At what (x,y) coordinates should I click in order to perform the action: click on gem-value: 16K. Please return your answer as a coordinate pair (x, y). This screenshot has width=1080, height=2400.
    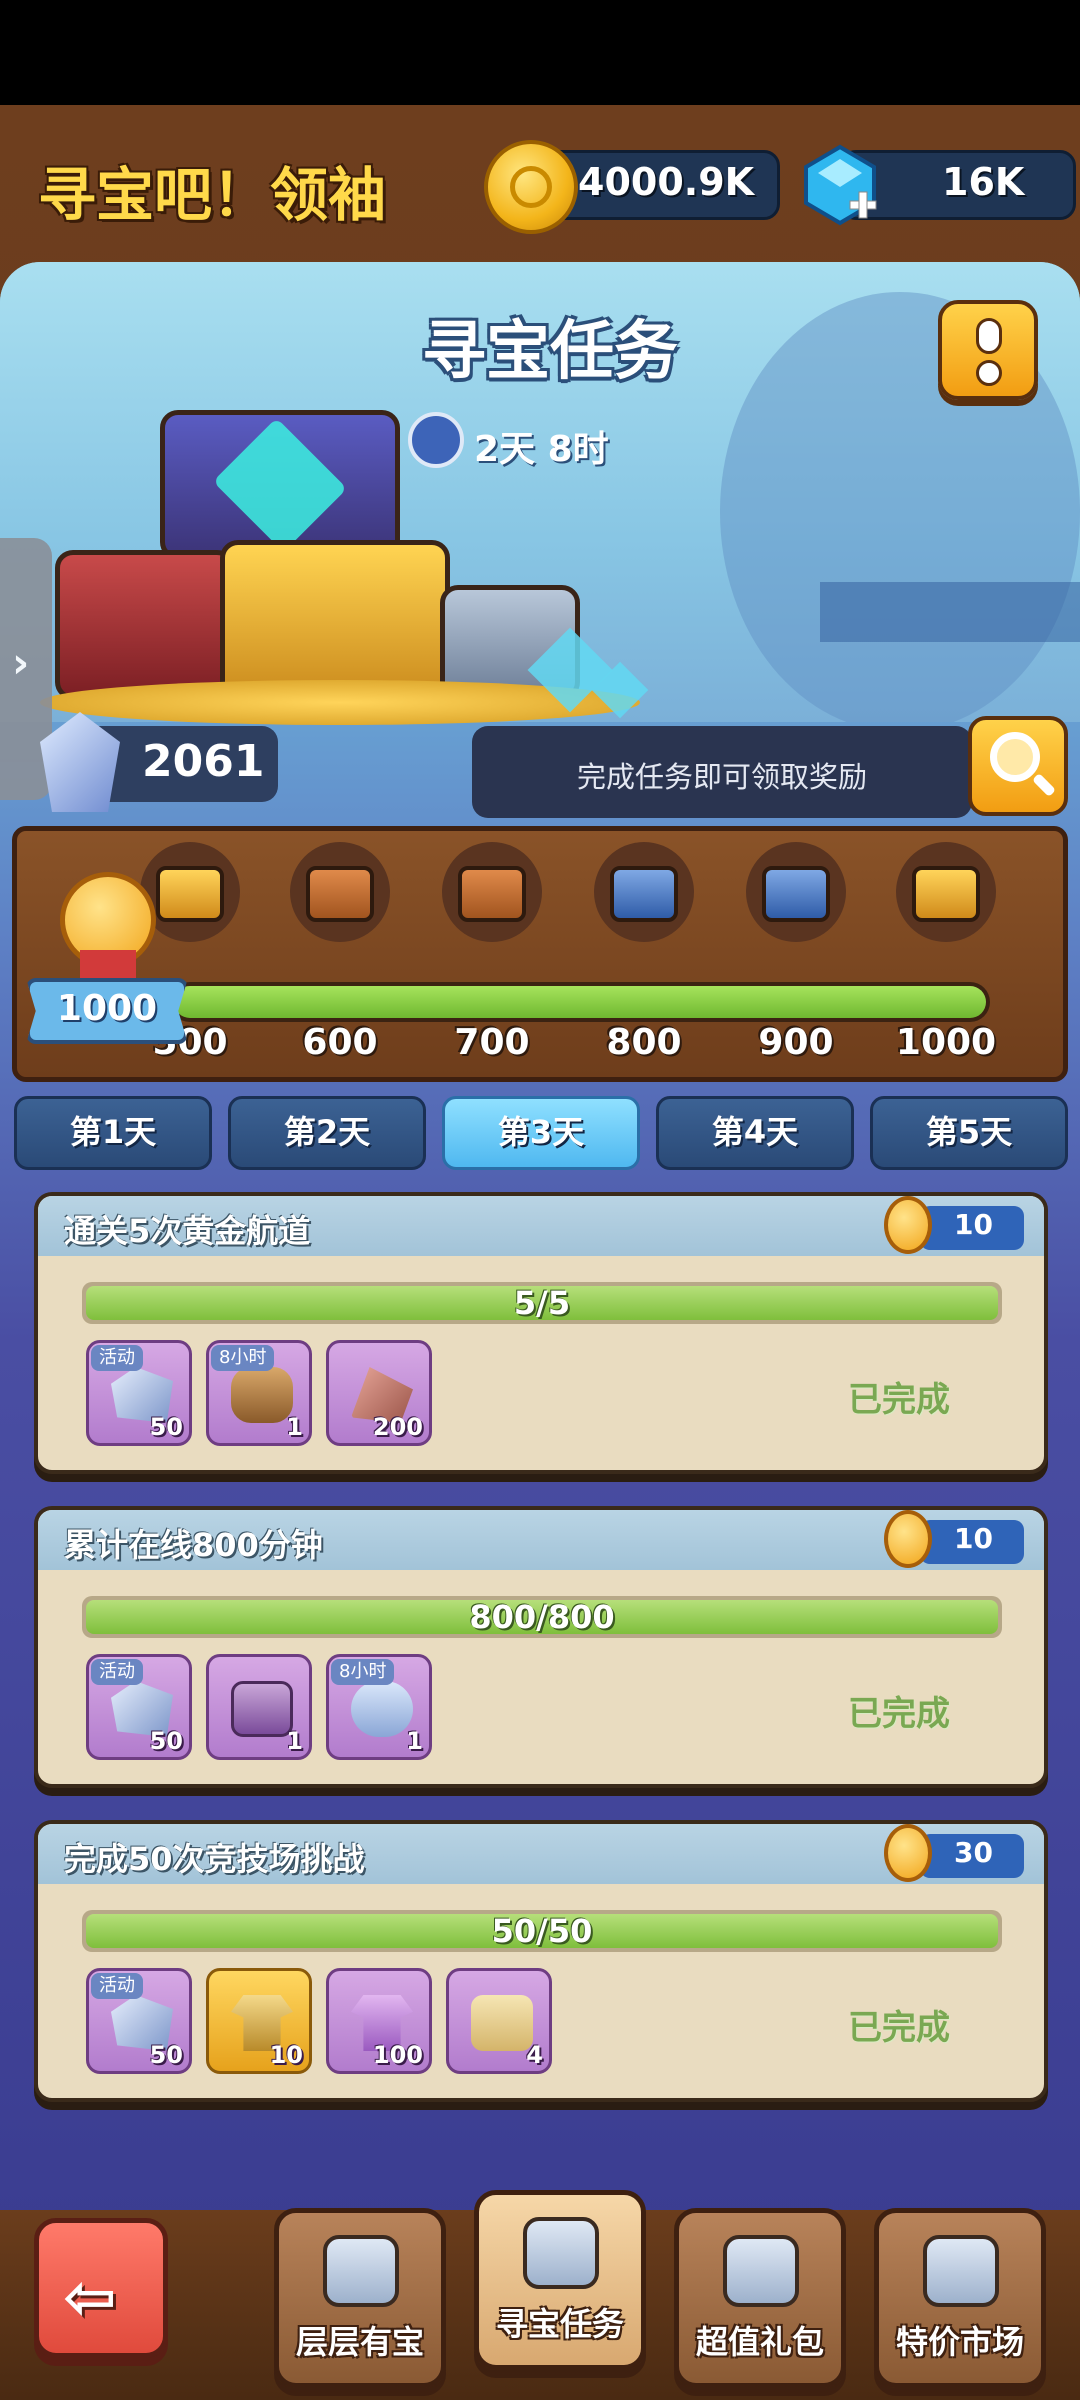
    Looking at the image, I should click on (983, 182).